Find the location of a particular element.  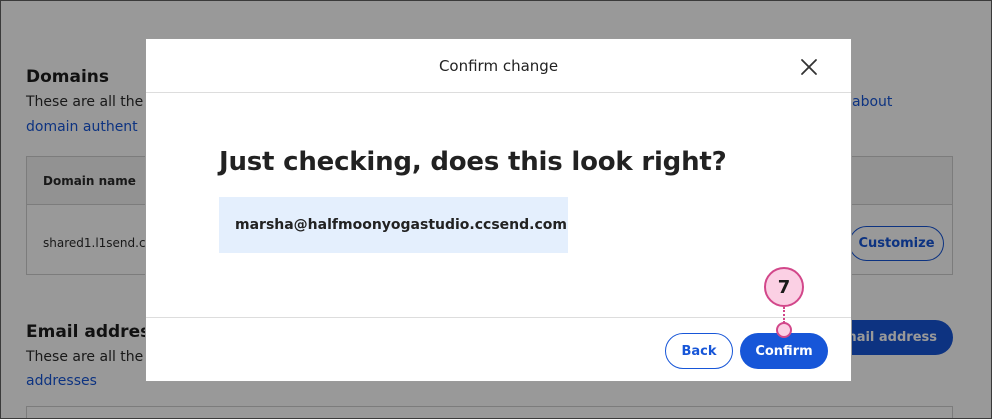

dialog-heading: Just checking, does this look right? is located at coordinates (473, 162).